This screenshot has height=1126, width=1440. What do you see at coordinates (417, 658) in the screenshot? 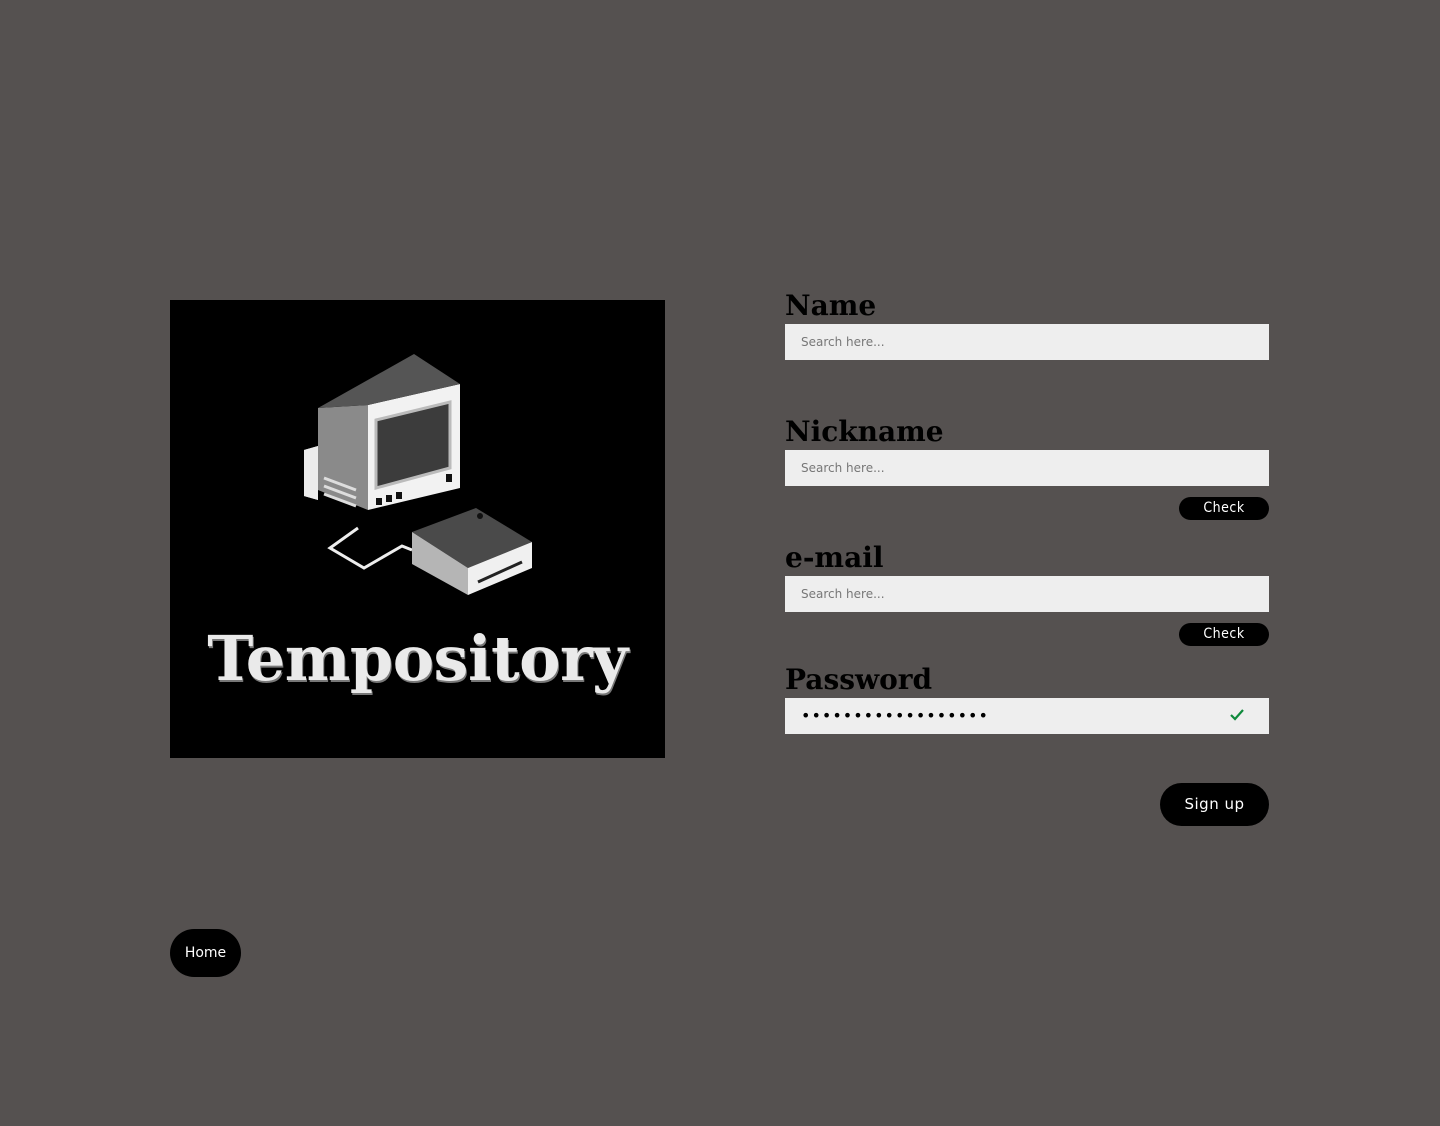
I see `brand-title: Tempository` at bounding box center [417, 658].